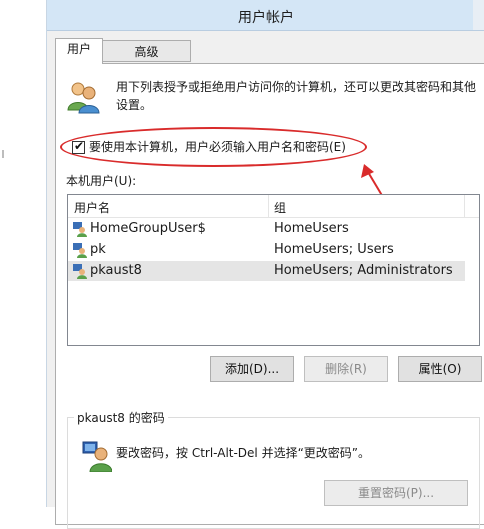 This screenshot has width=484, height=529. Describe the element at coordinates (147, 51) in the screenshot. I see `tab-advanced: 高级` at that location.